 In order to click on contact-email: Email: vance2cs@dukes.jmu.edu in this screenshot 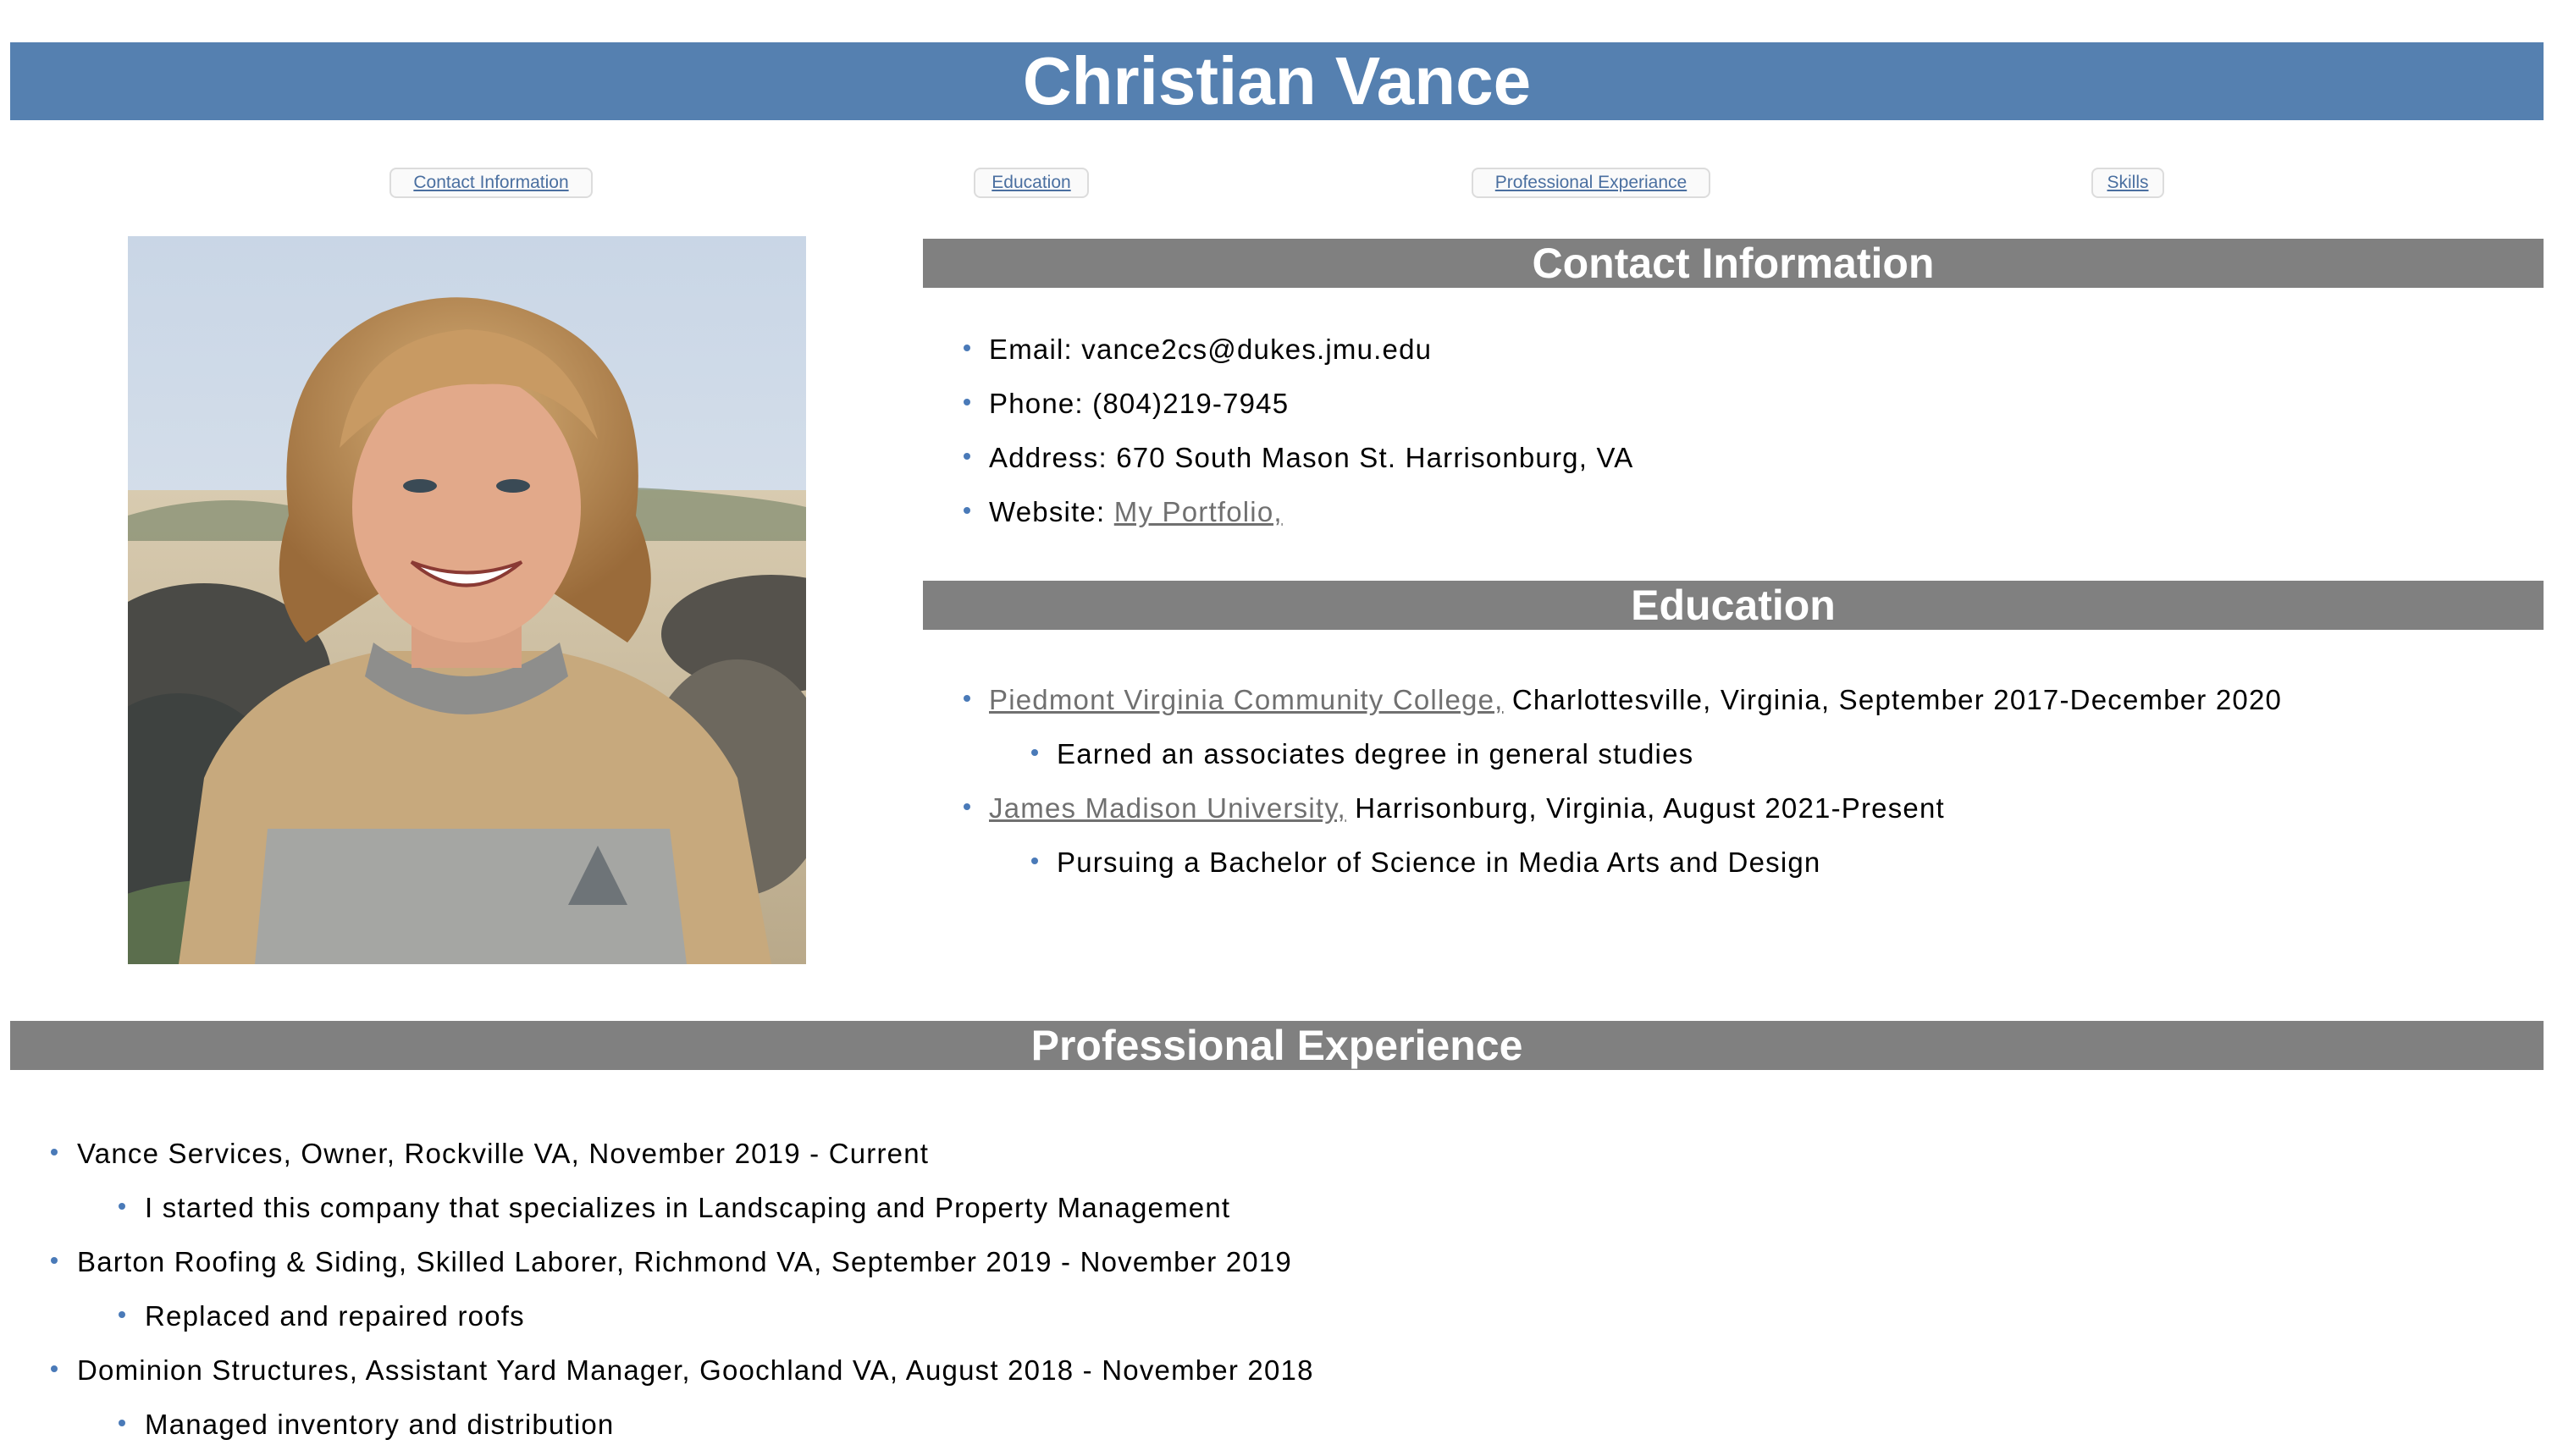, I will do `click(1210, 349)`.